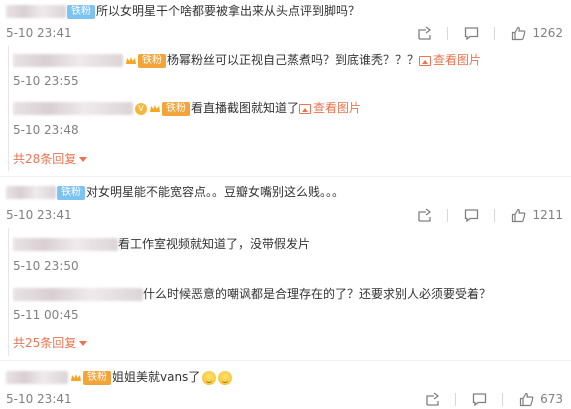 The height and width of the screenshot is (409, 571). I want to click on reply-time: 5-11 00:45, so click(46, 315).